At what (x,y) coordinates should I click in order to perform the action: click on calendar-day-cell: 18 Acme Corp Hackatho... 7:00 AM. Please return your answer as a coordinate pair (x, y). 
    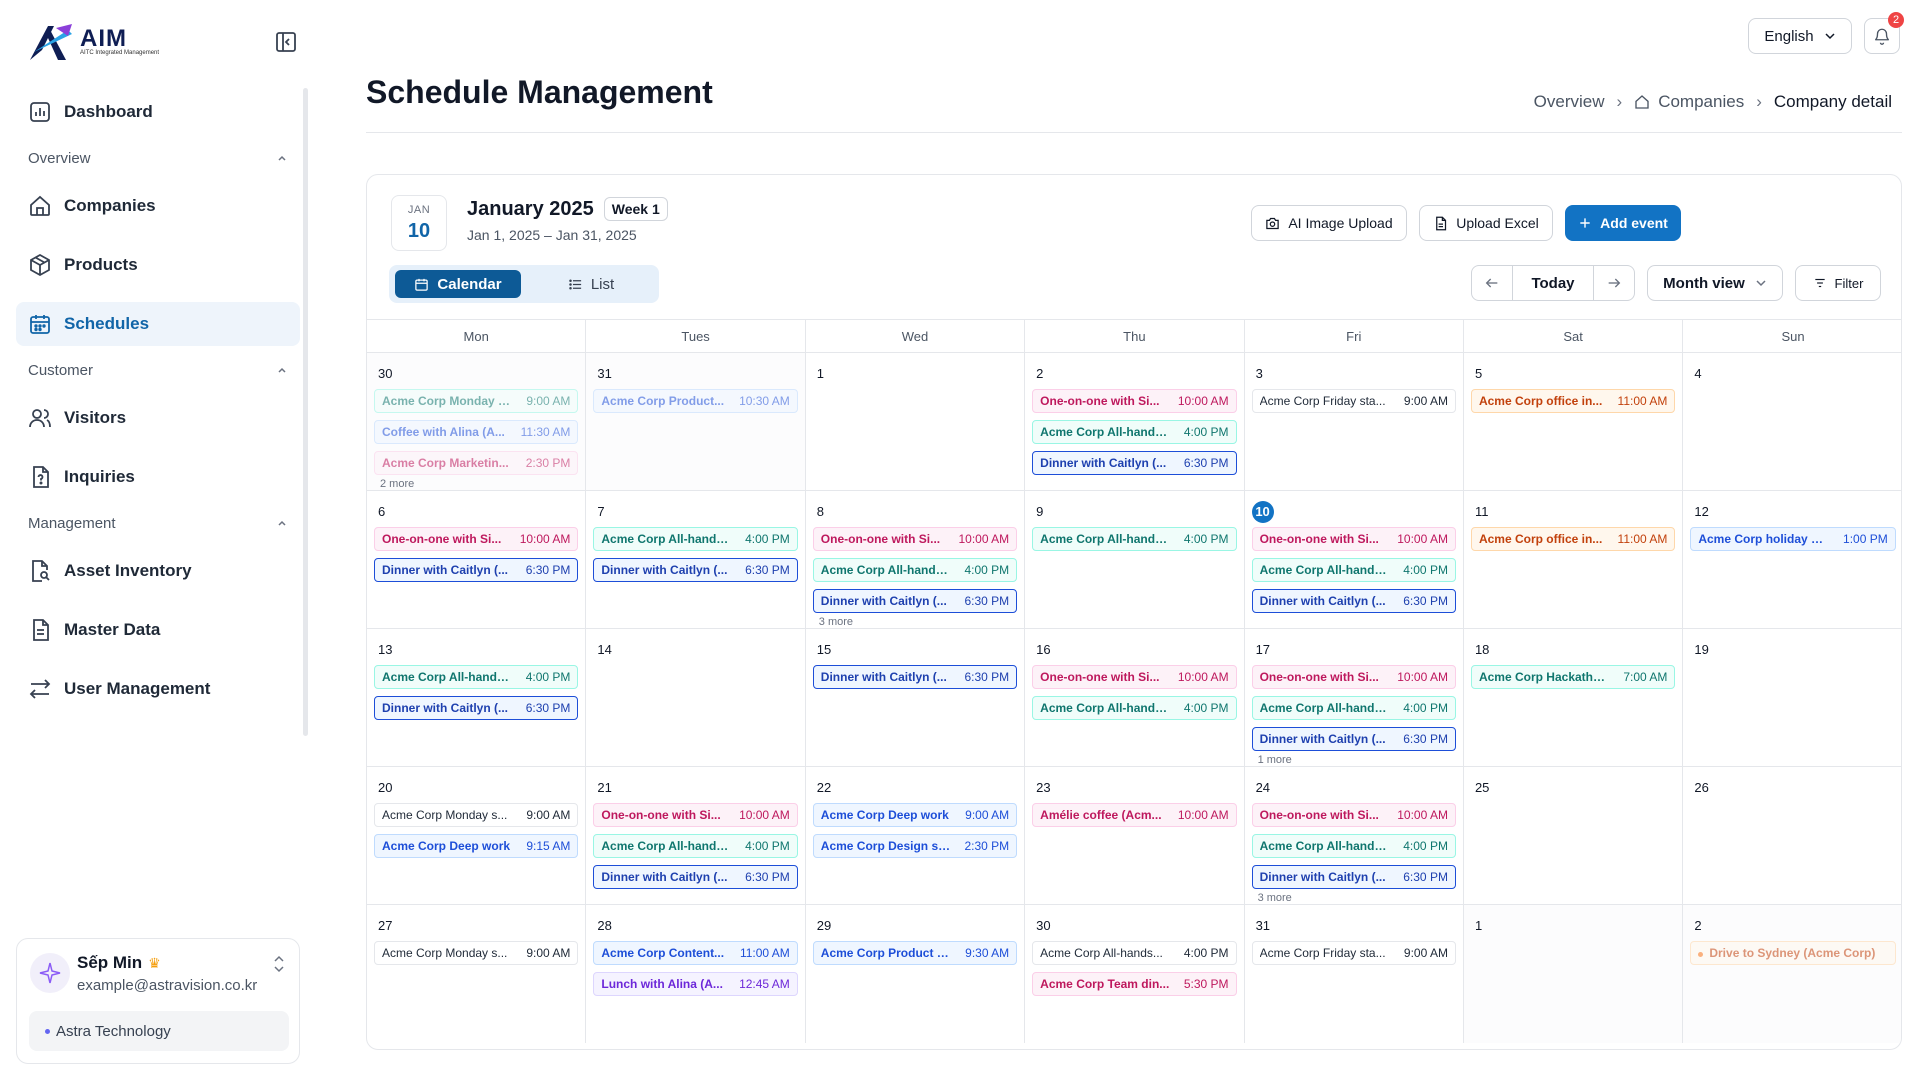
    Looking at the image, I should click on (1574, 697).